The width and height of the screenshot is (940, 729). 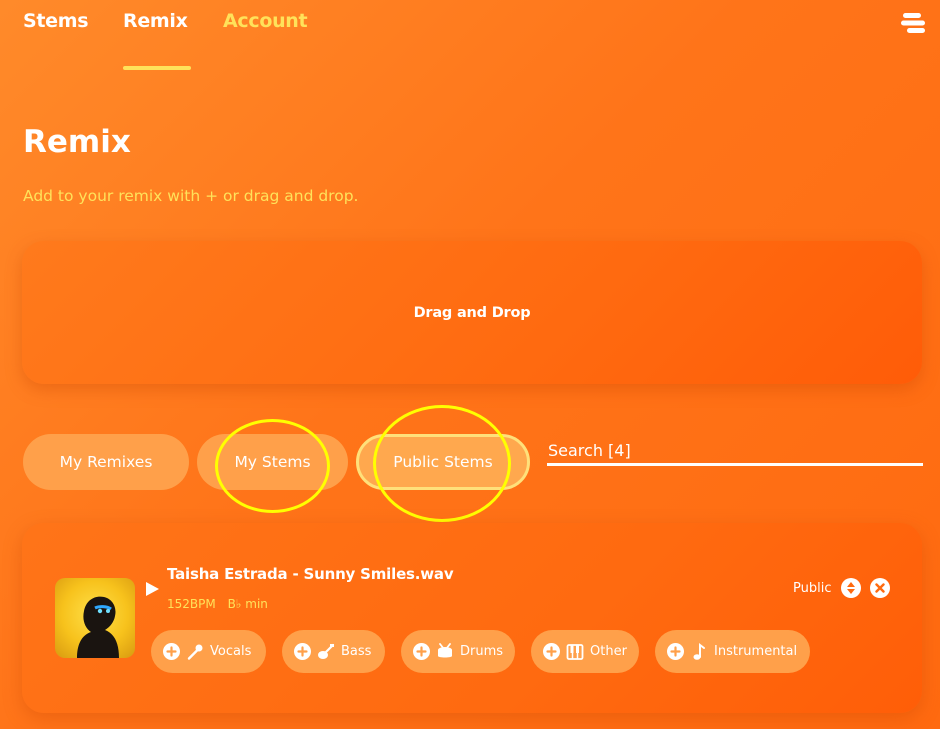 I want to click on stem-drums-button: Drums, so click(x=458, y=651).